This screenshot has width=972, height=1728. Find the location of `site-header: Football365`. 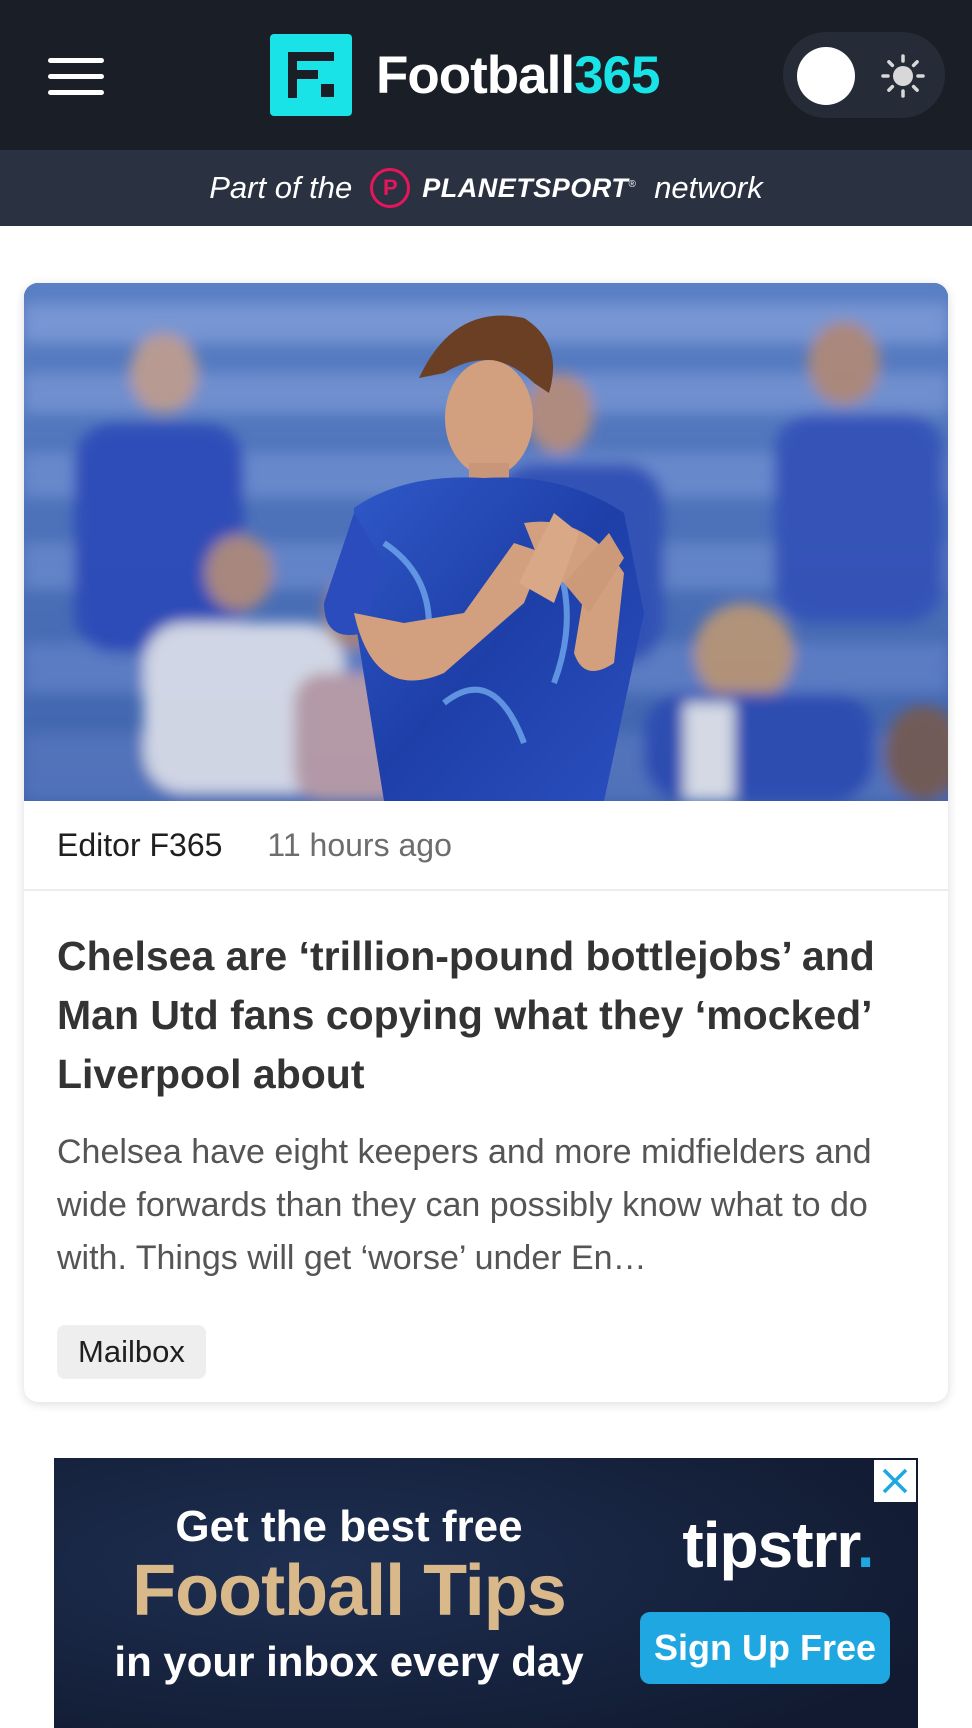

site-header: Football365 is located at coordinates (486, 75).